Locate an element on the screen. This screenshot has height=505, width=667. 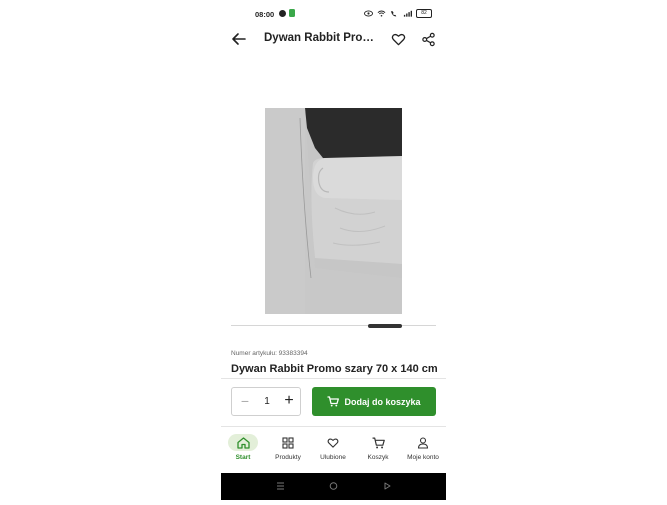
nav-label: Koszyk is located at coordinates (378, 457).